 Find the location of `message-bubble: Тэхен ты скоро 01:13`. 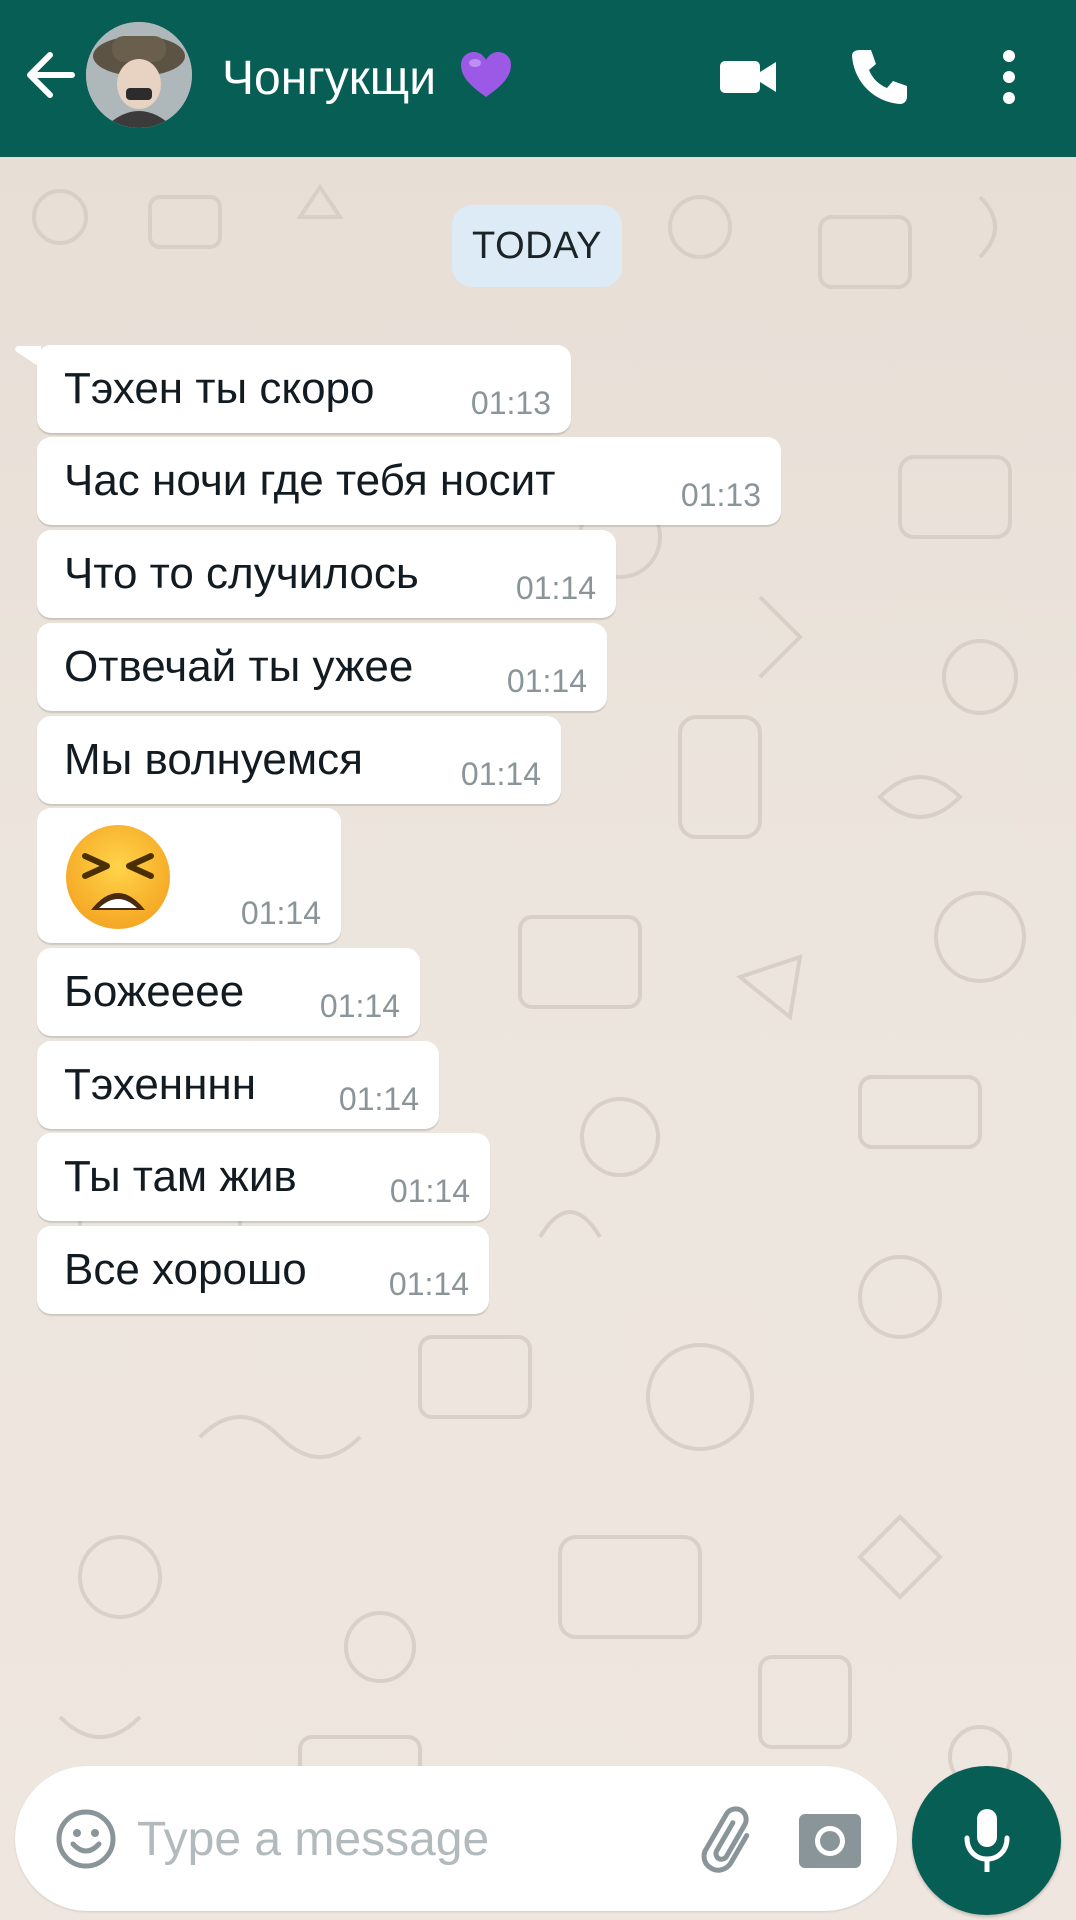

message-bubble: Тэхен ты скоро 01:13 is located at coordinates (304, 389).